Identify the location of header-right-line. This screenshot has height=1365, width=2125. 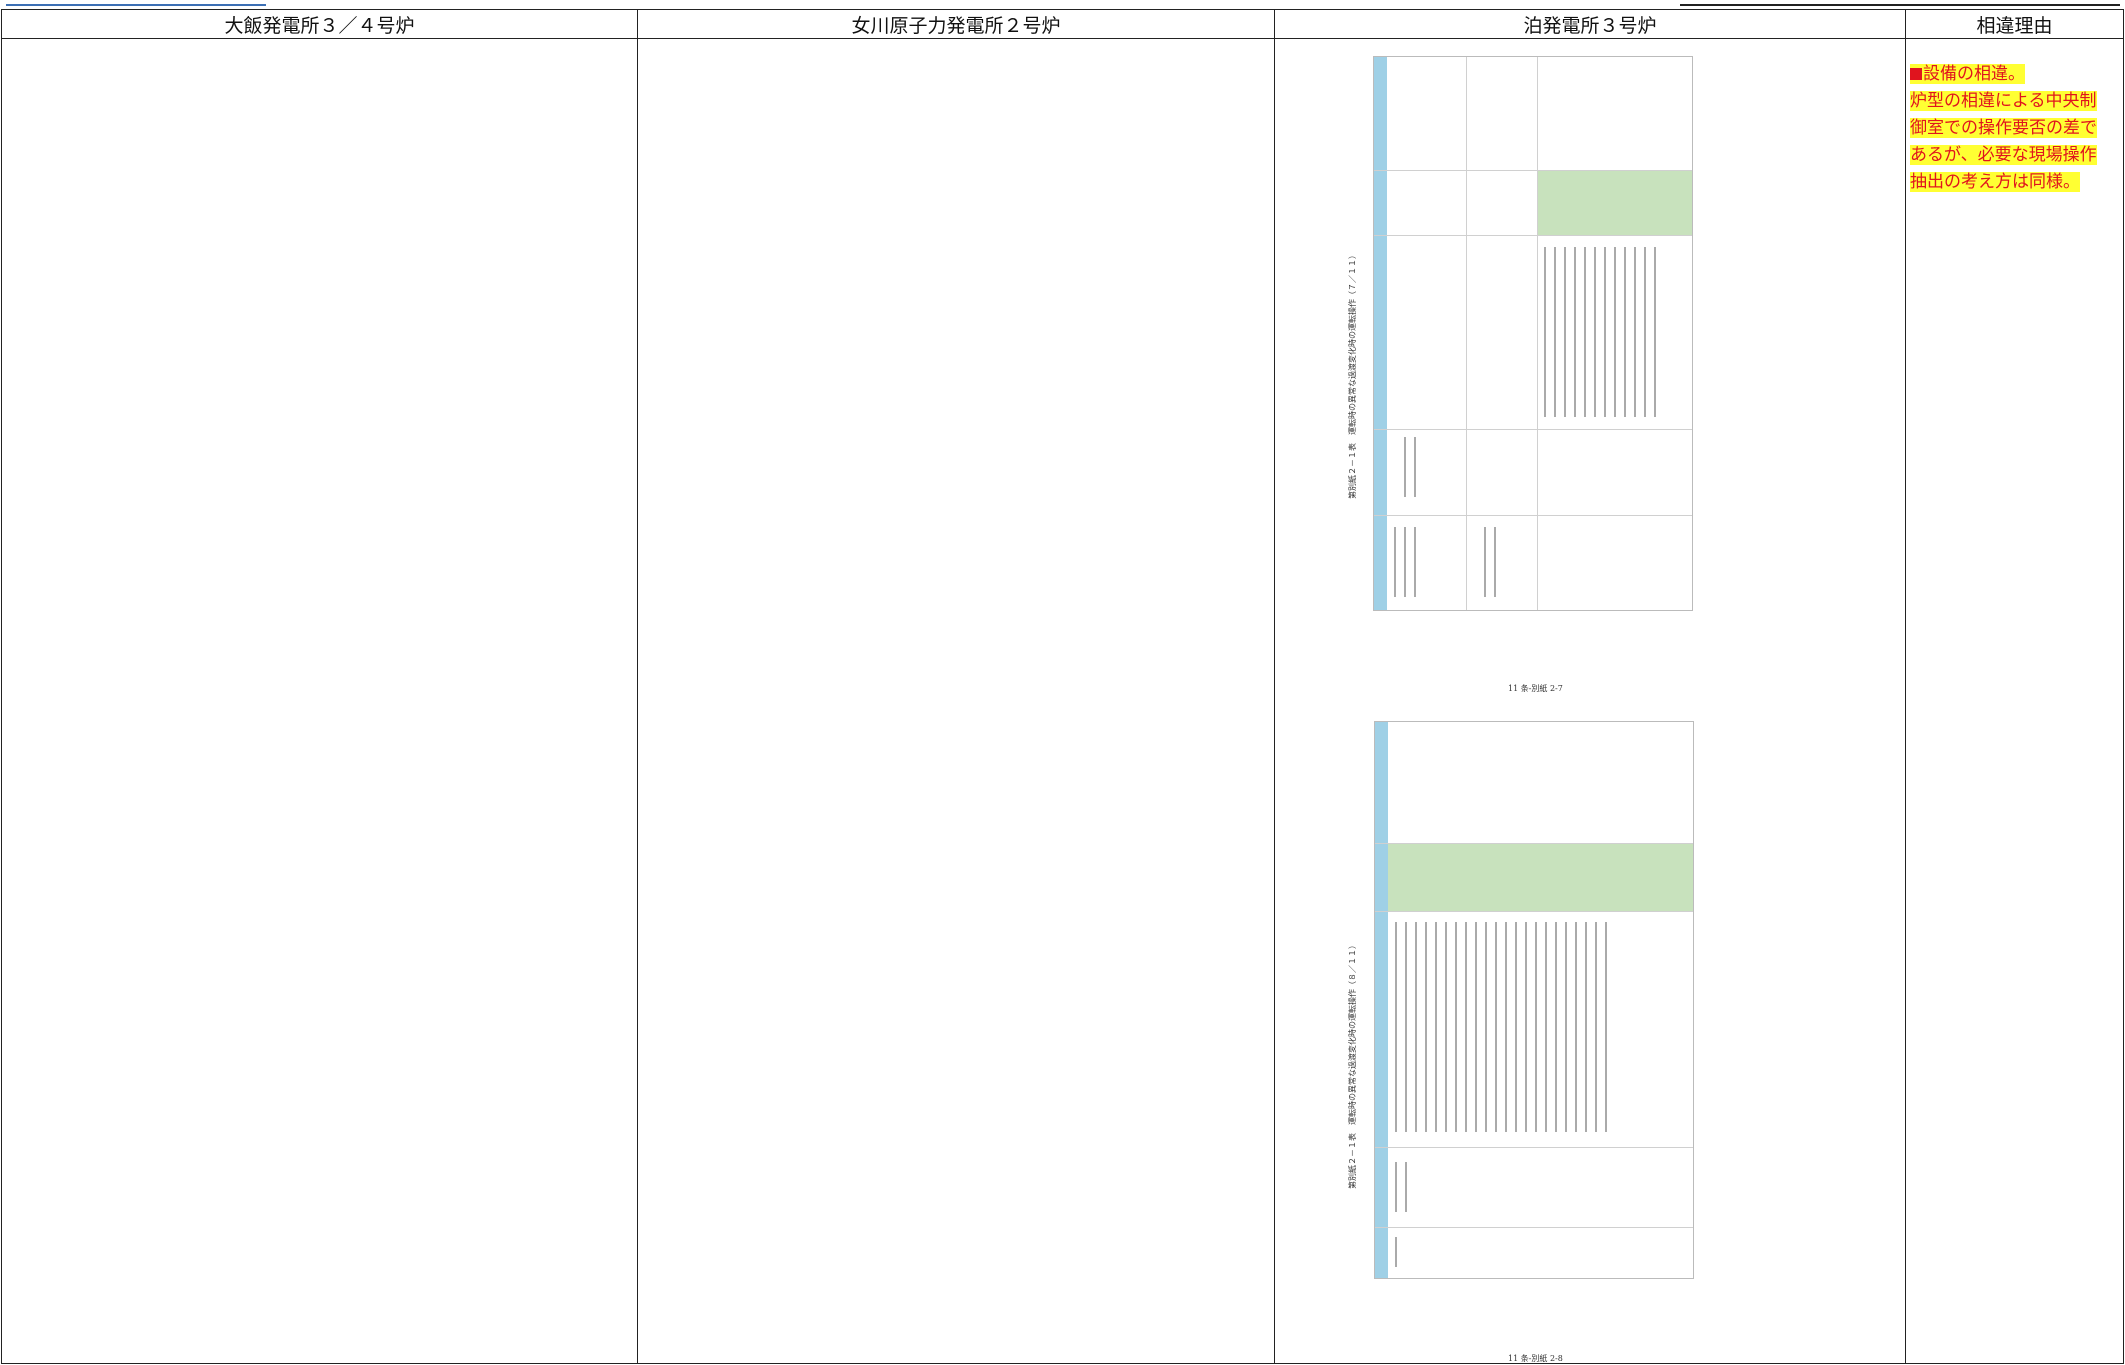
(1900, 3).